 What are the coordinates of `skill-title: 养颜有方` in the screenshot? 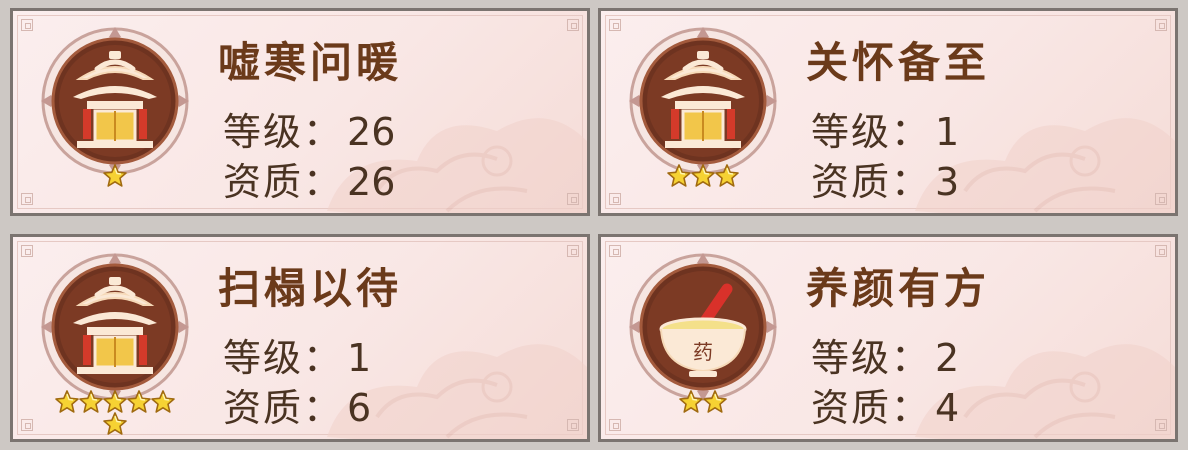 It's located at (898, 288).